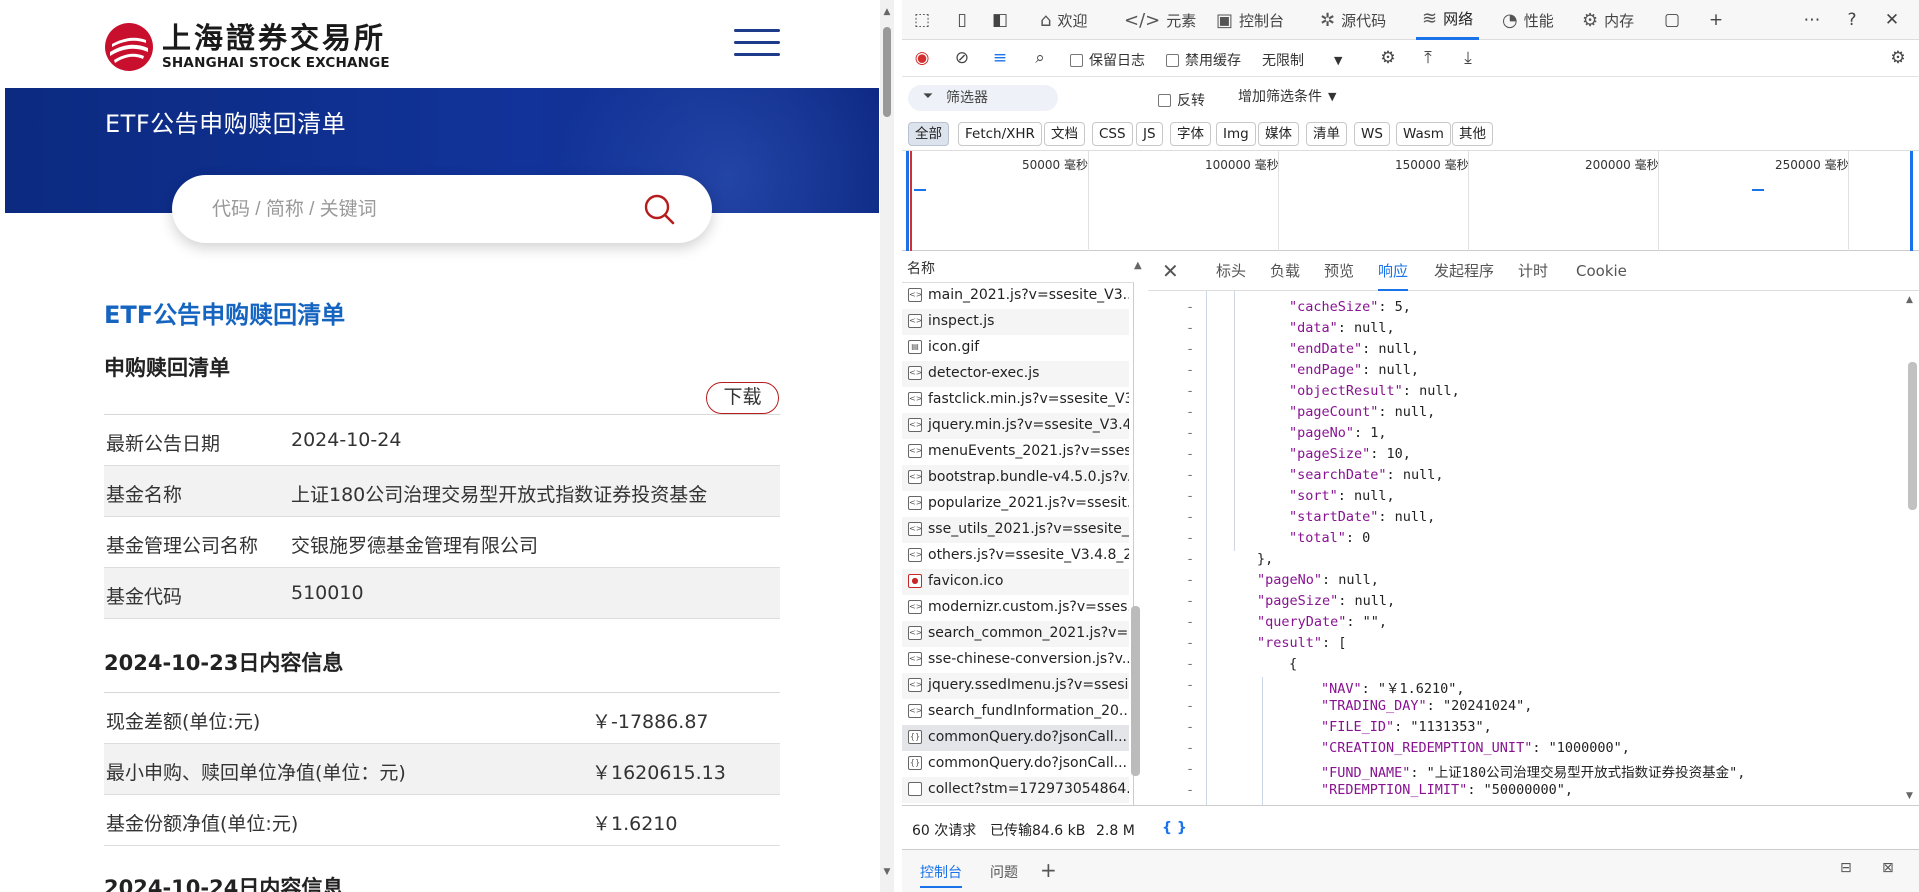 This screenshot has width=1919, height=892. What do you see at coordinates (898, 446) in the screenshot?
I see `panel-divider` at bounding box center [898, 446].